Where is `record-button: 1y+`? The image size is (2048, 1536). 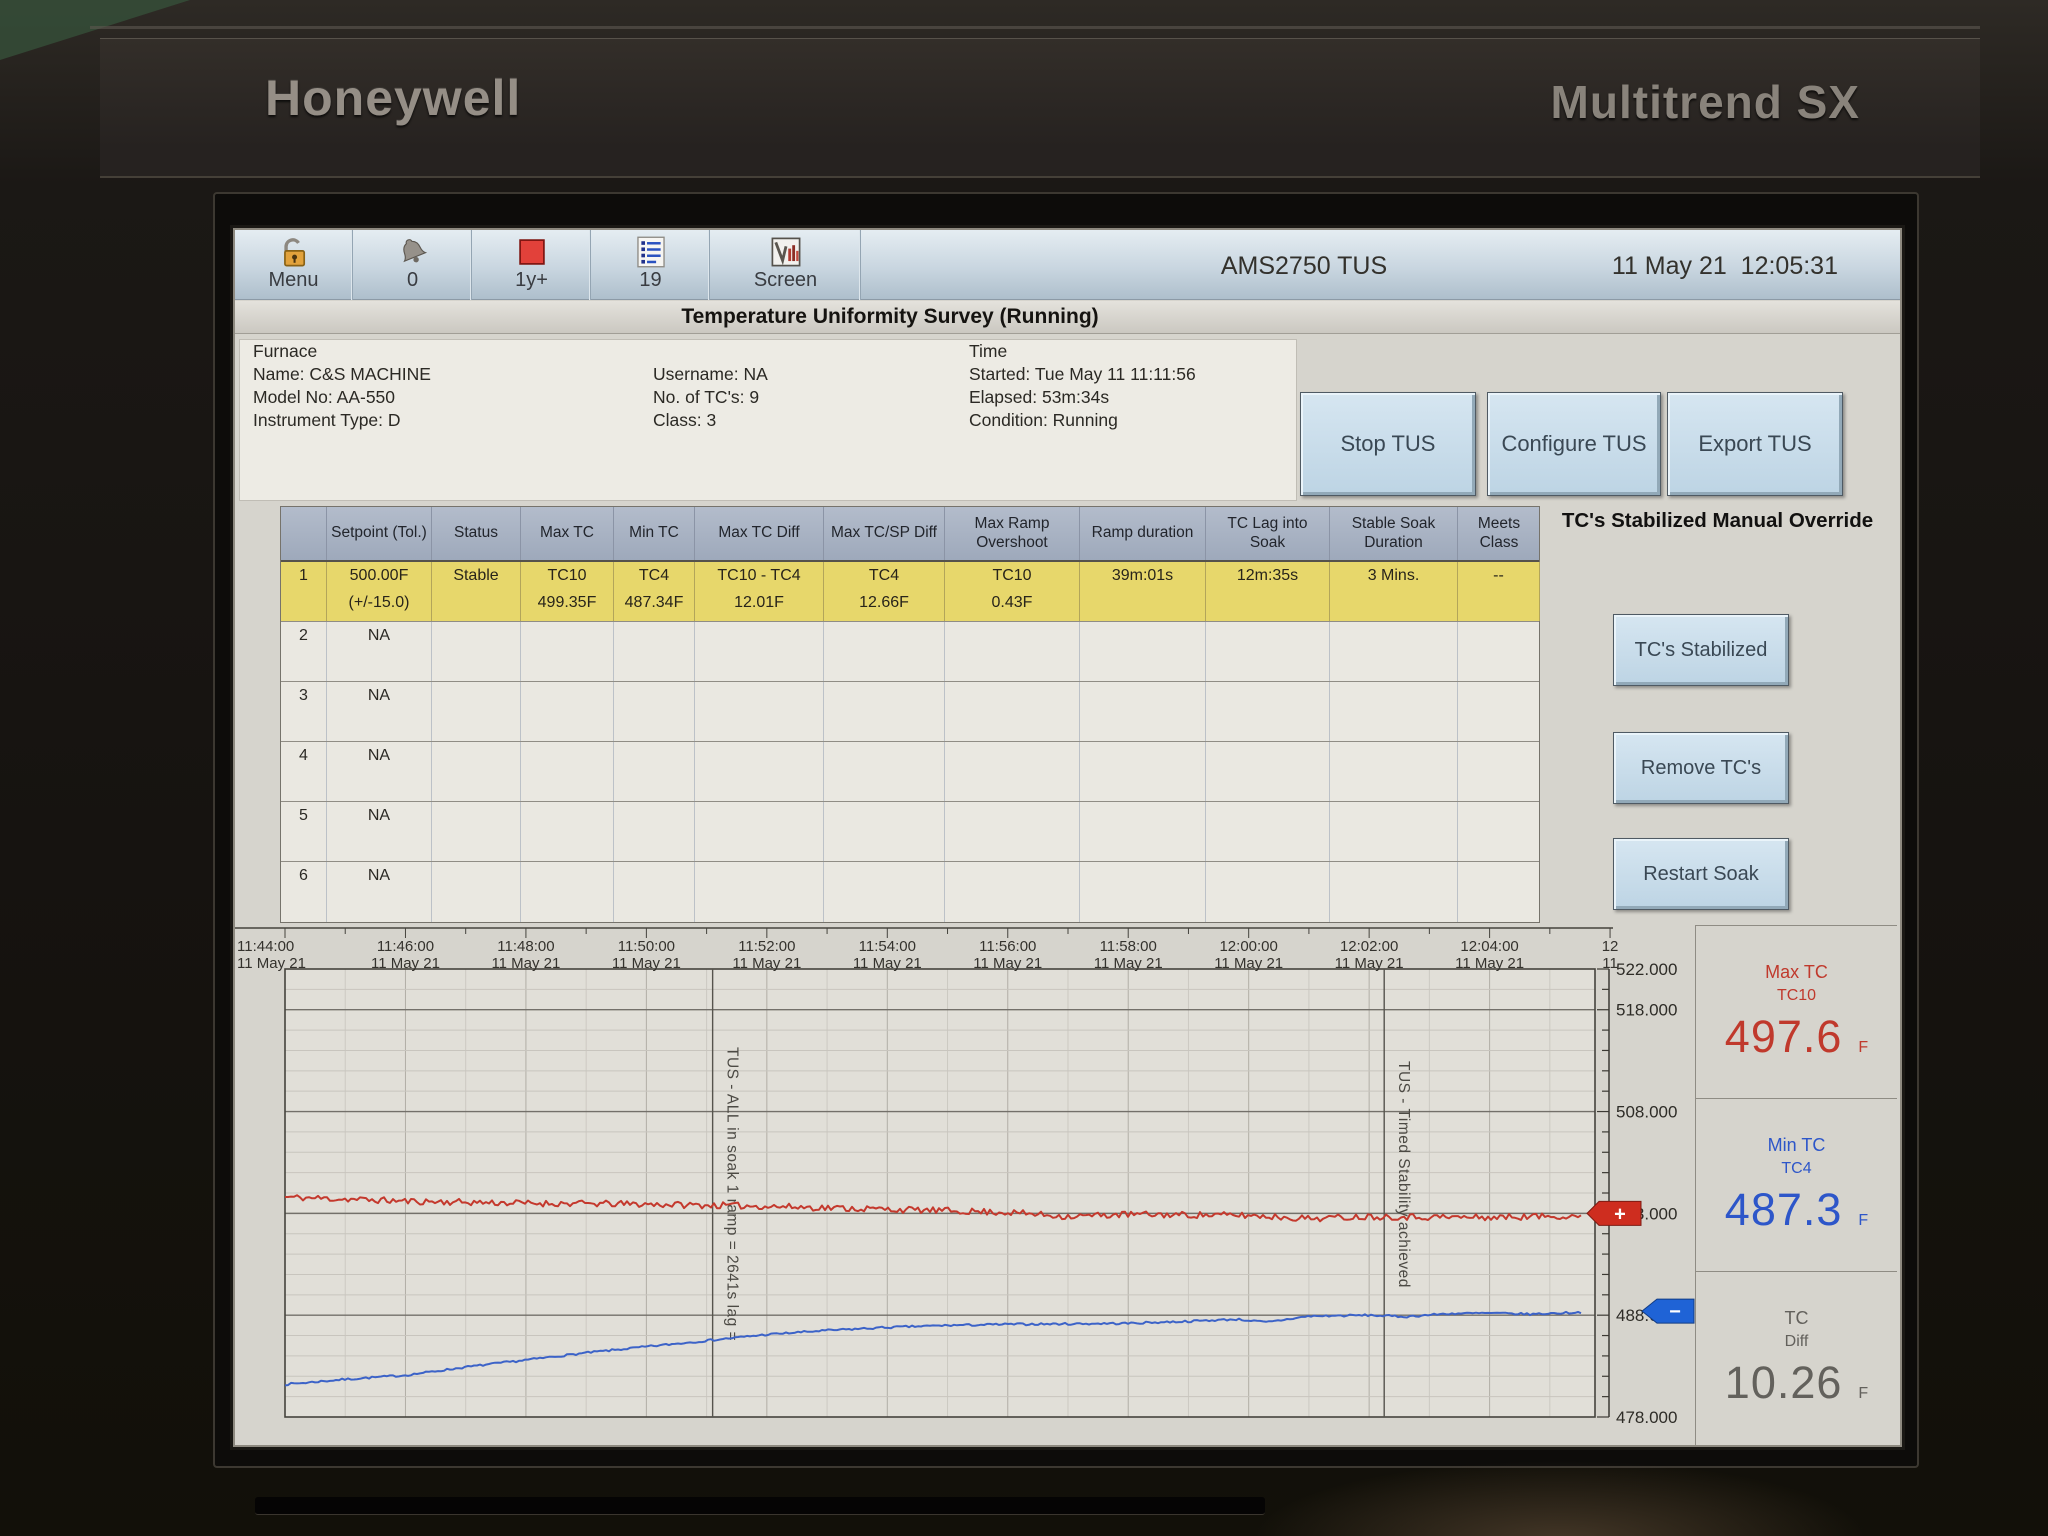
record-button: 1y+ is located at coordinates (532, 265).